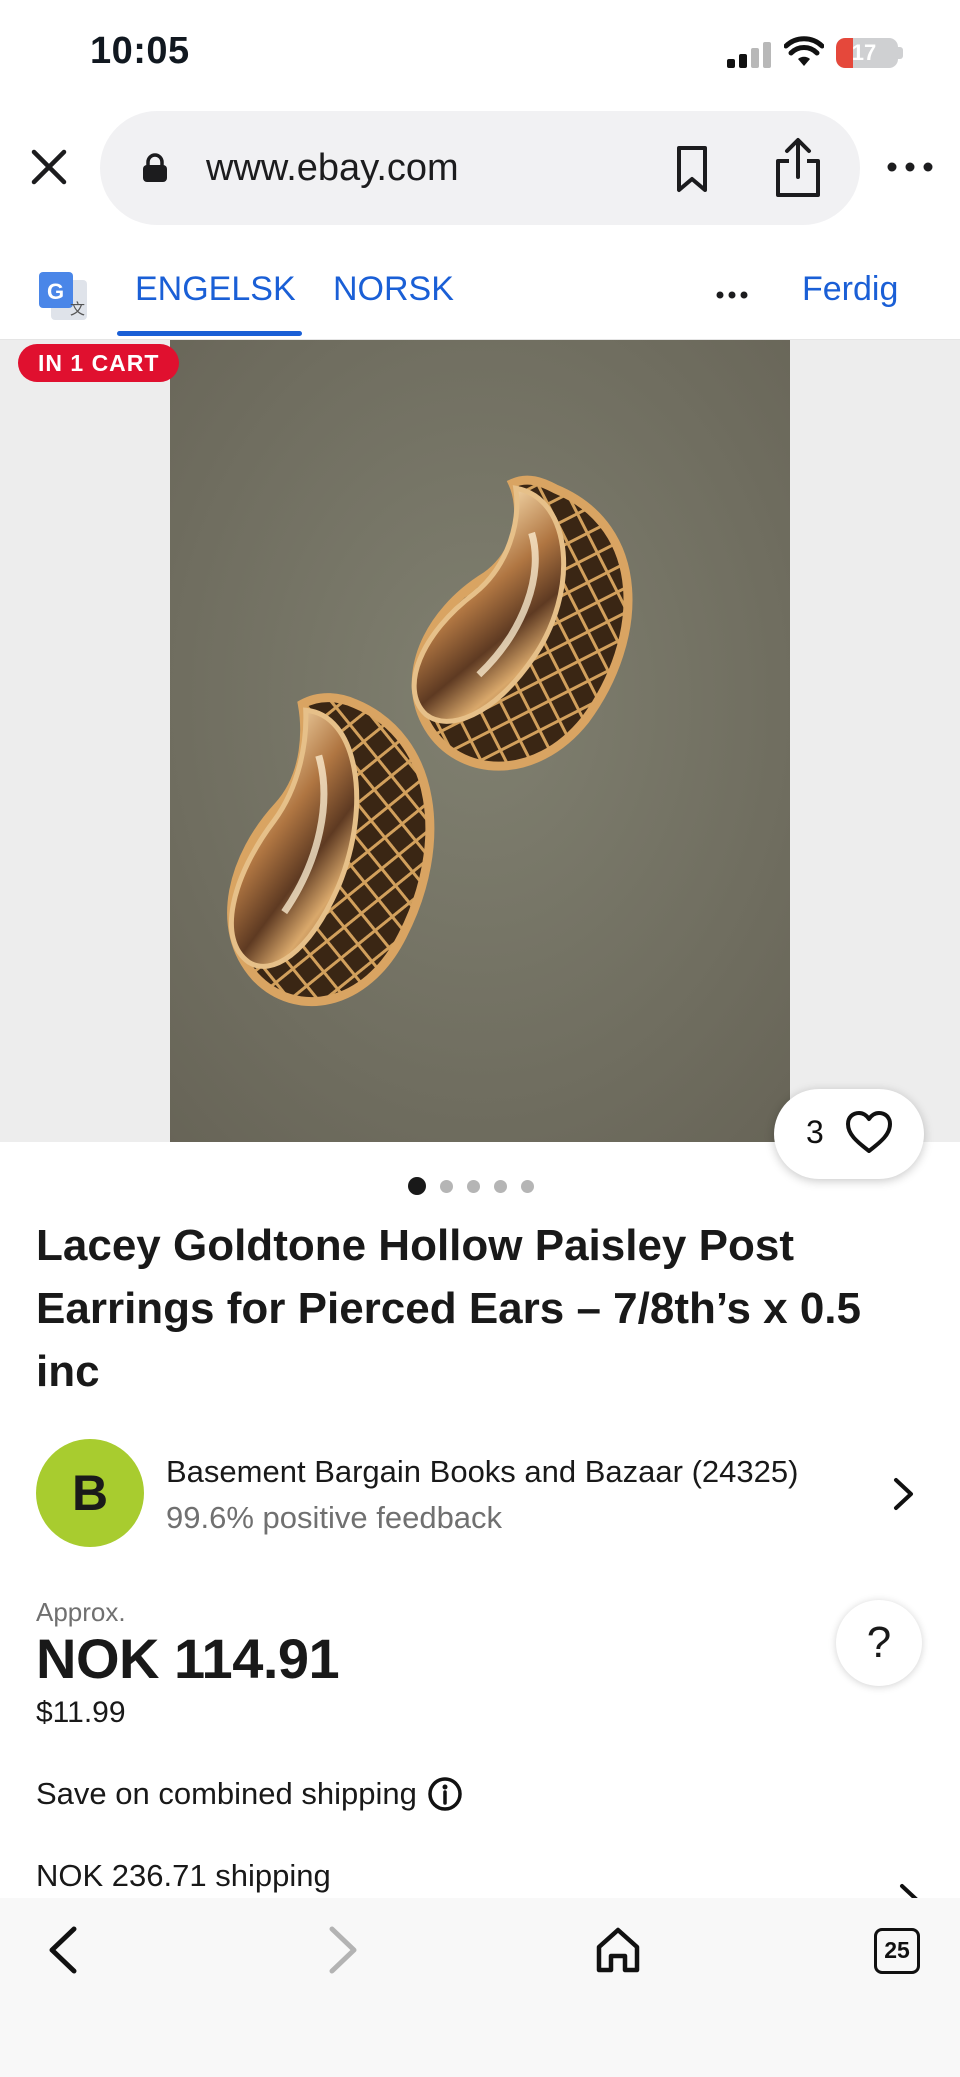 The width and height of the screenshot is (960, 2077). I want to click on shipping-cost: NOK 236.71 shipping, so click(183, 1876).